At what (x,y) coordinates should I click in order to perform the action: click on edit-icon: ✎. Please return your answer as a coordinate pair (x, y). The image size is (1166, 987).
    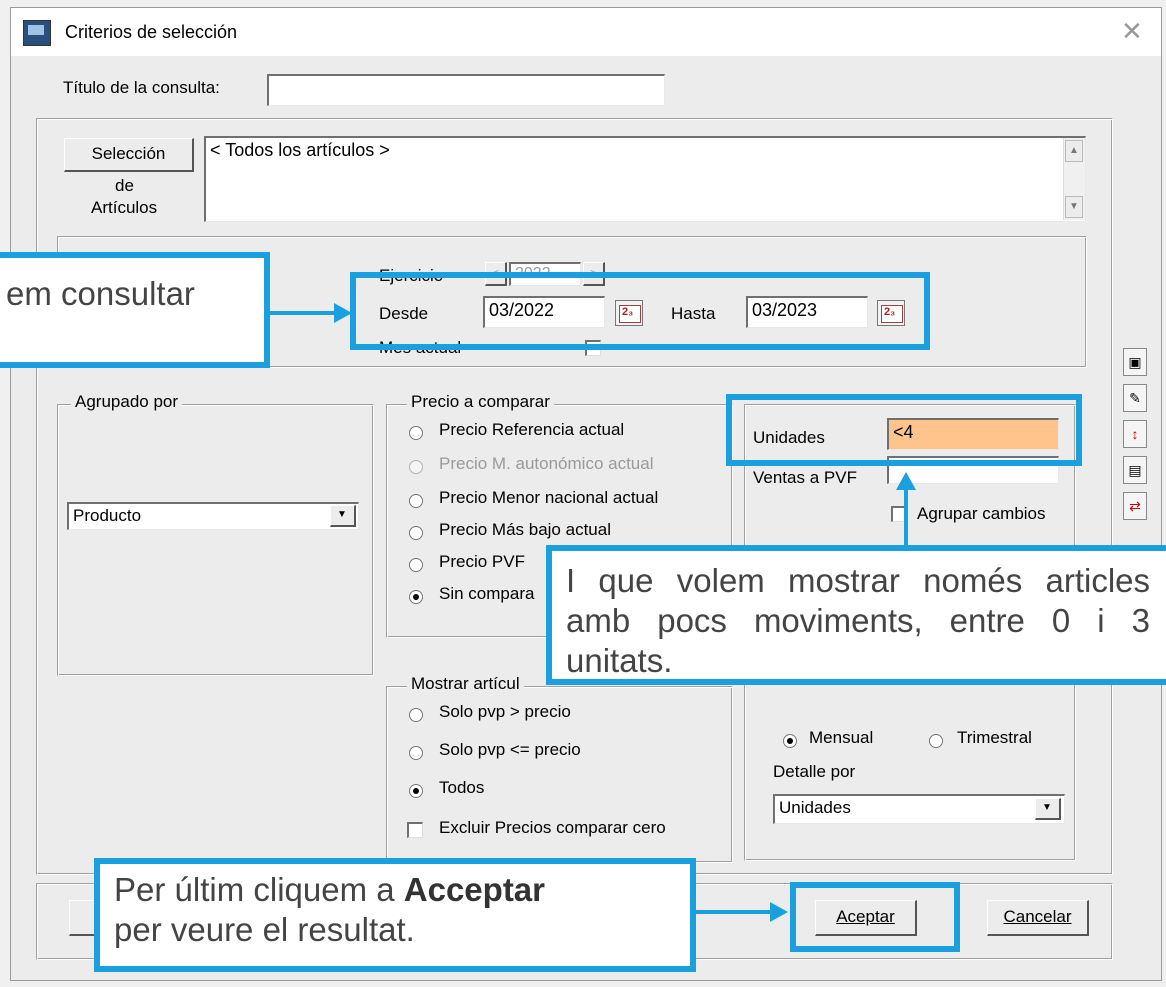
    Looking at the image, I should click on (1135, 398).